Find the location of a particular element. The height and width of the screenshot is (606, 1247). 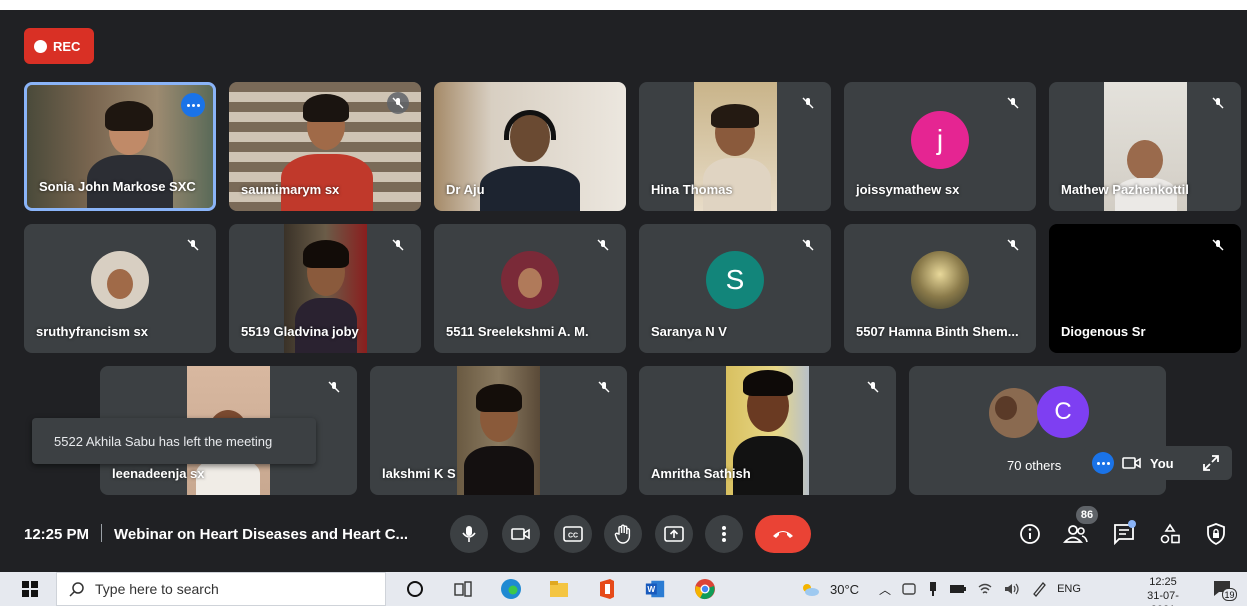

captions-button: CC is located at coordinates (573, 534).